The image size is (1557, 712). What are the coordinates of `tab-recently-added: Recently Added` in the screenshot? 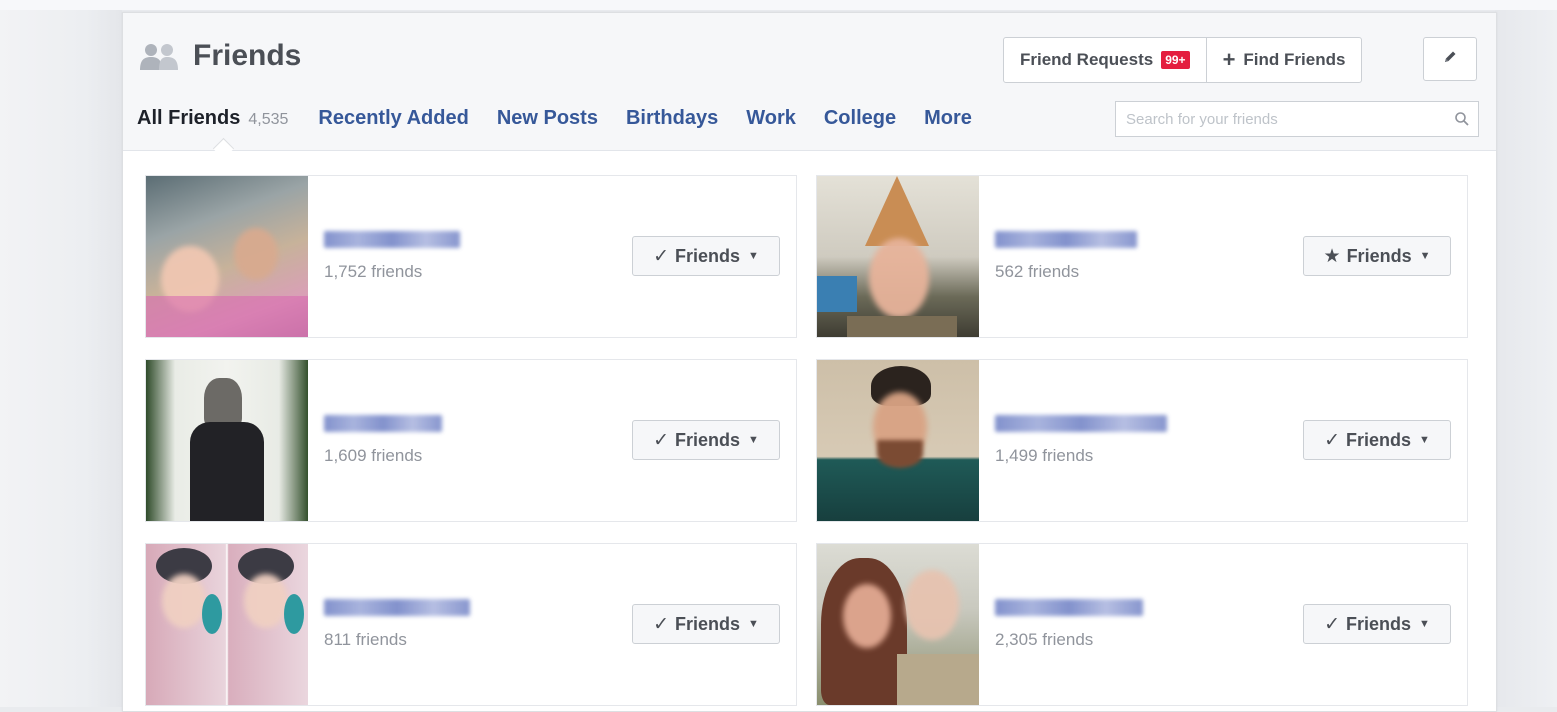 It's located at (393, 118).